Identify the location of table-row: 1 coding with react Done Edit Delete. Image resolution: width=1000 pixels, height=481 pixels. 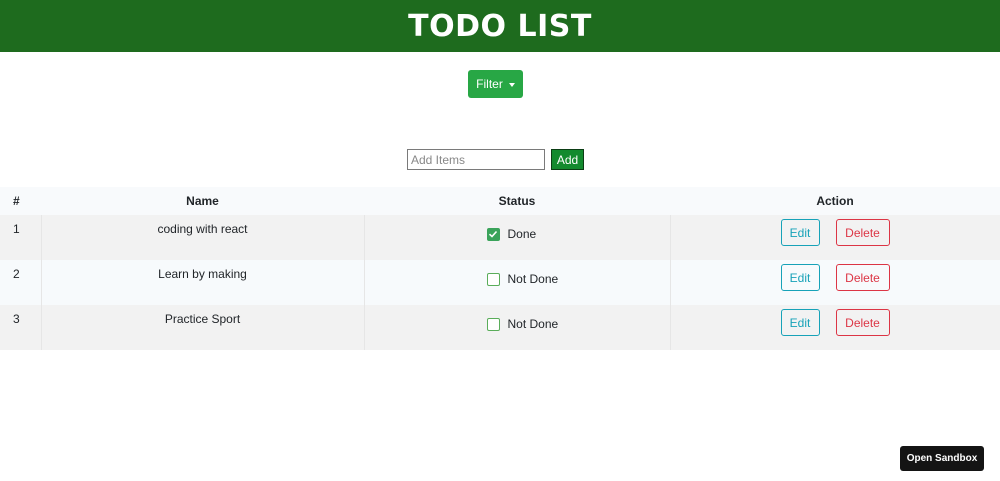
(500, 237).